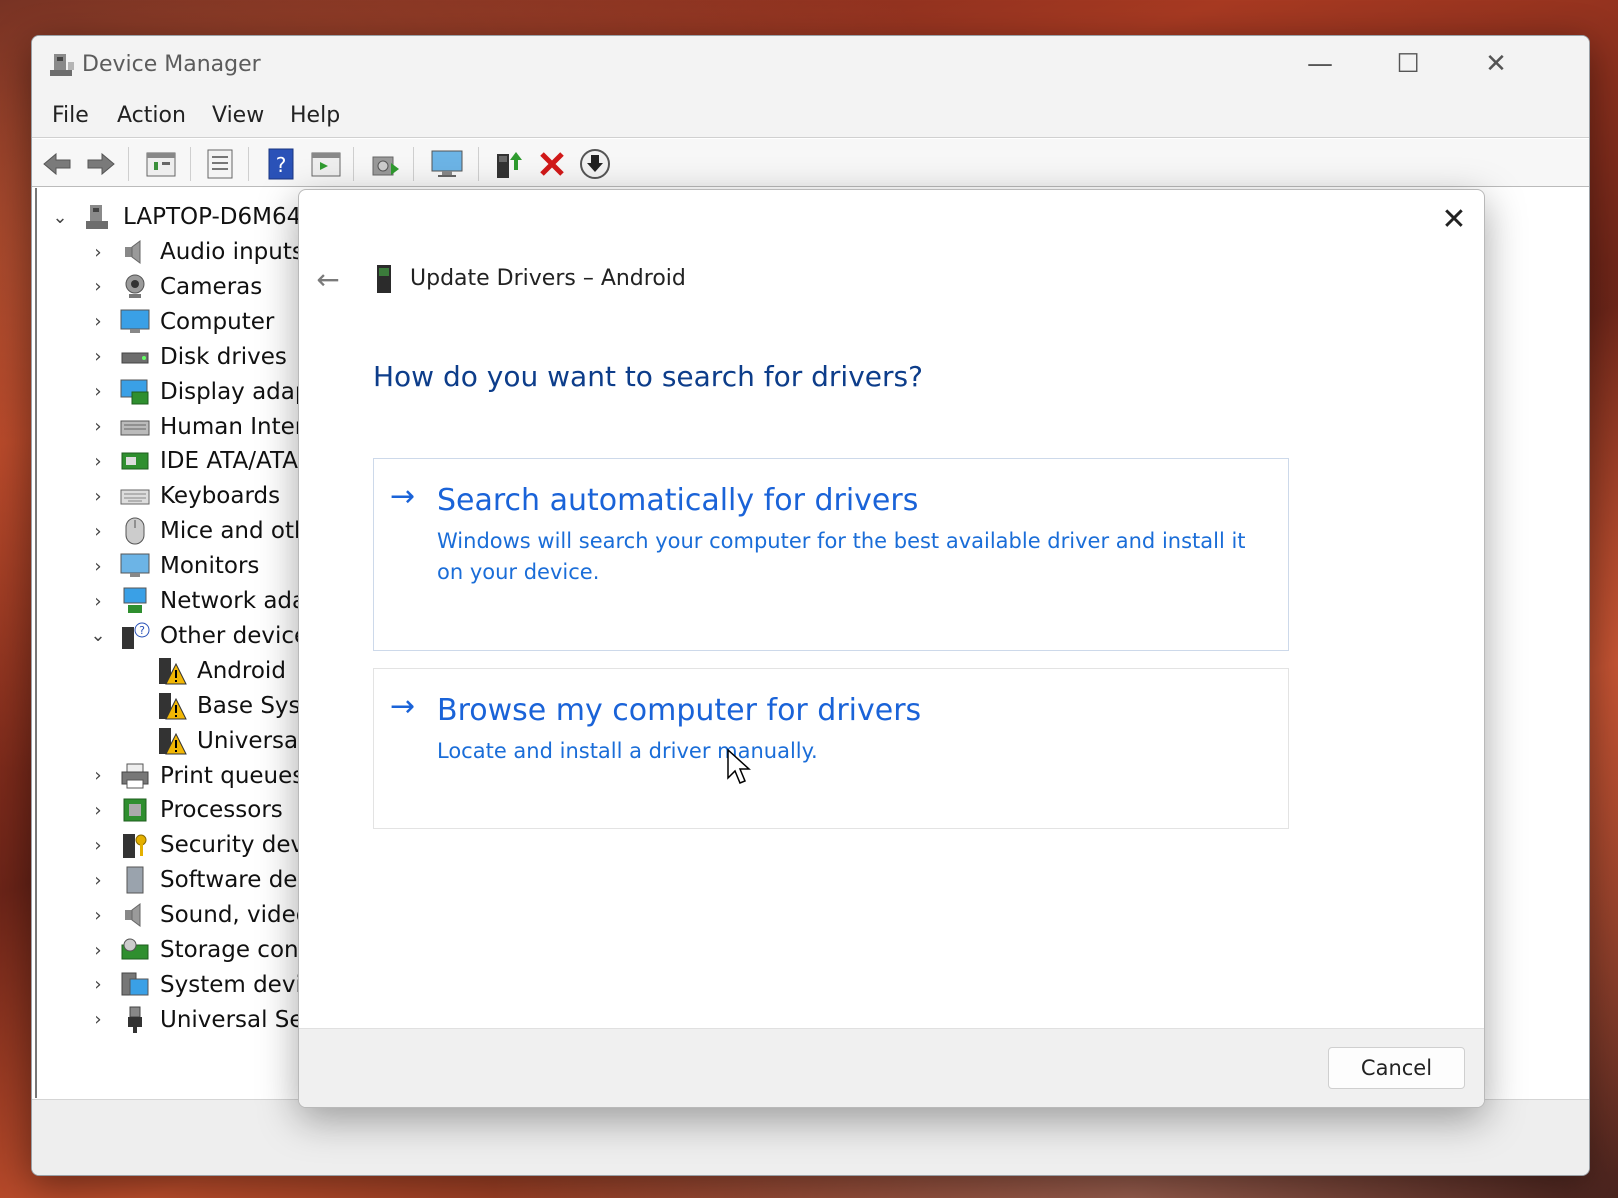 The width and height of the screenshot is (1618, 1198). I want to click on dialog-title: Update Drivers – Android, so click(548, 278).